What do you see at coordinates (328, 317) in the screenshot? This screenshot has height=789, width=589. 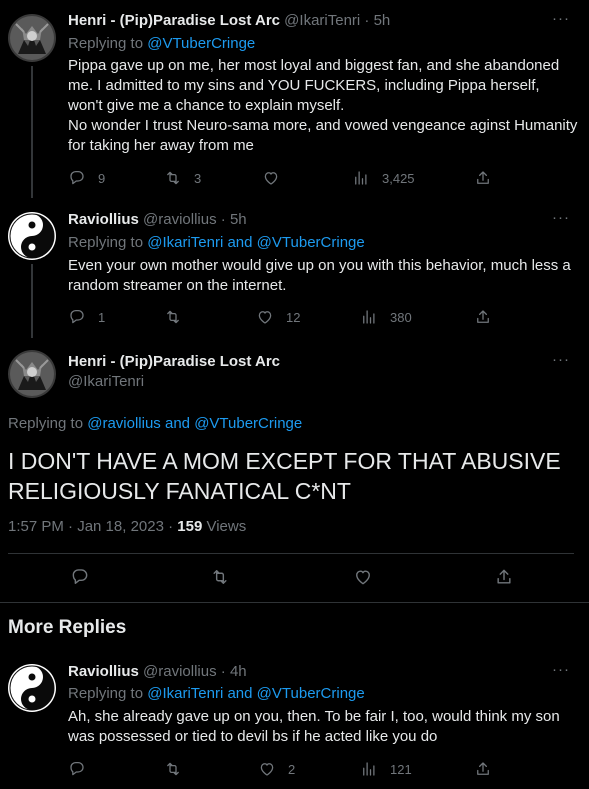 I see `action-bar: 1 12 380` at bounding box center [328, 317].